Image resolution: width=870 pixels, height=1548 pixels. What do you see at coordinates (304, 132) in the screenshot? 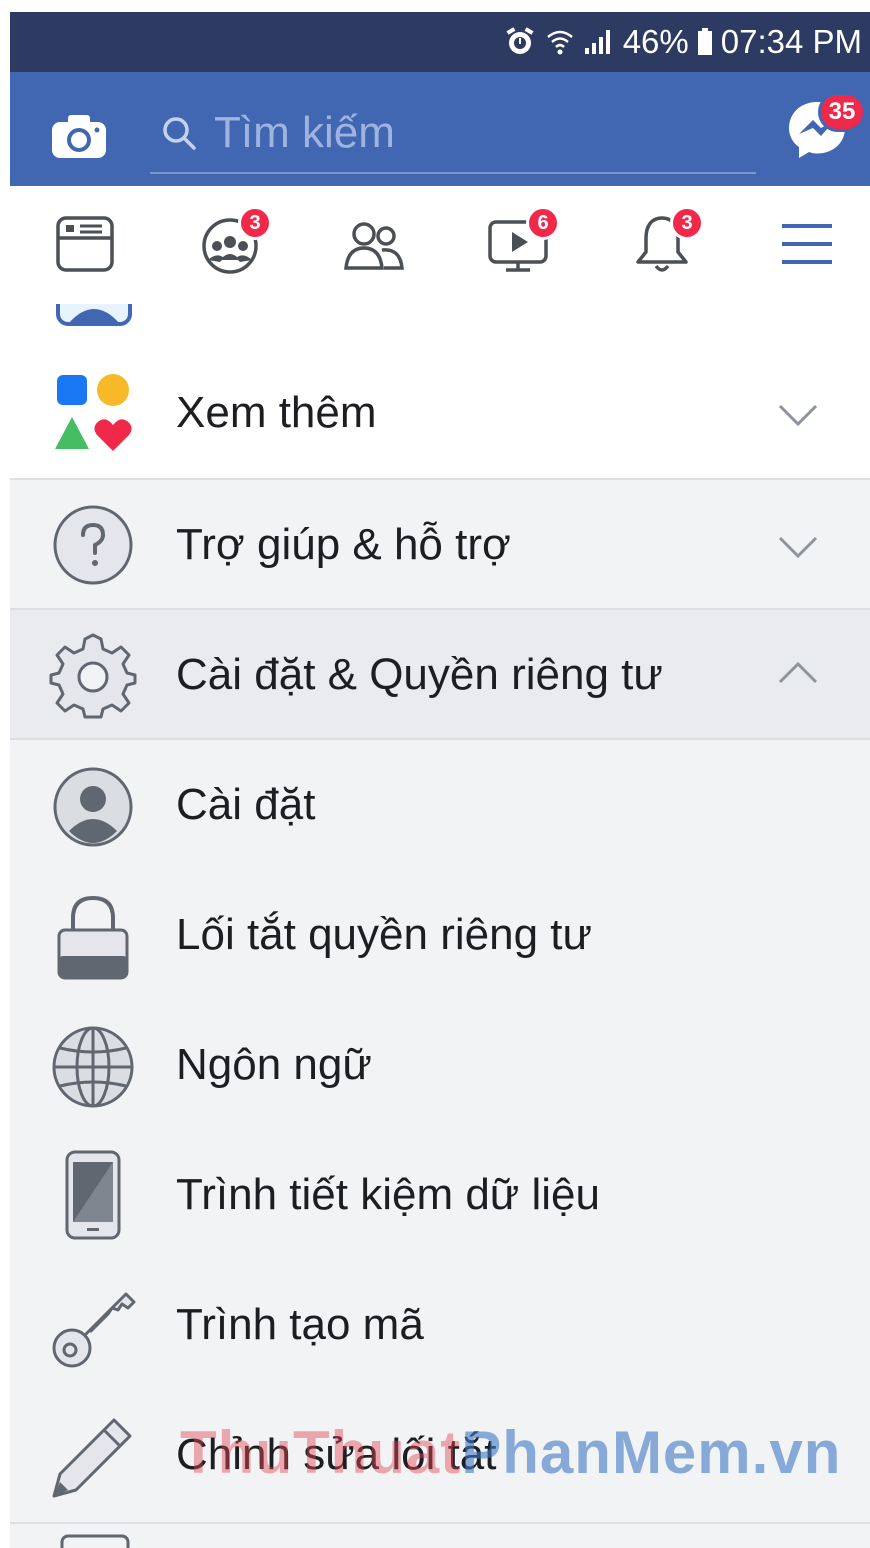
I see `search-placeholder: Tìm kiếm` at bounding box center [304, 132].